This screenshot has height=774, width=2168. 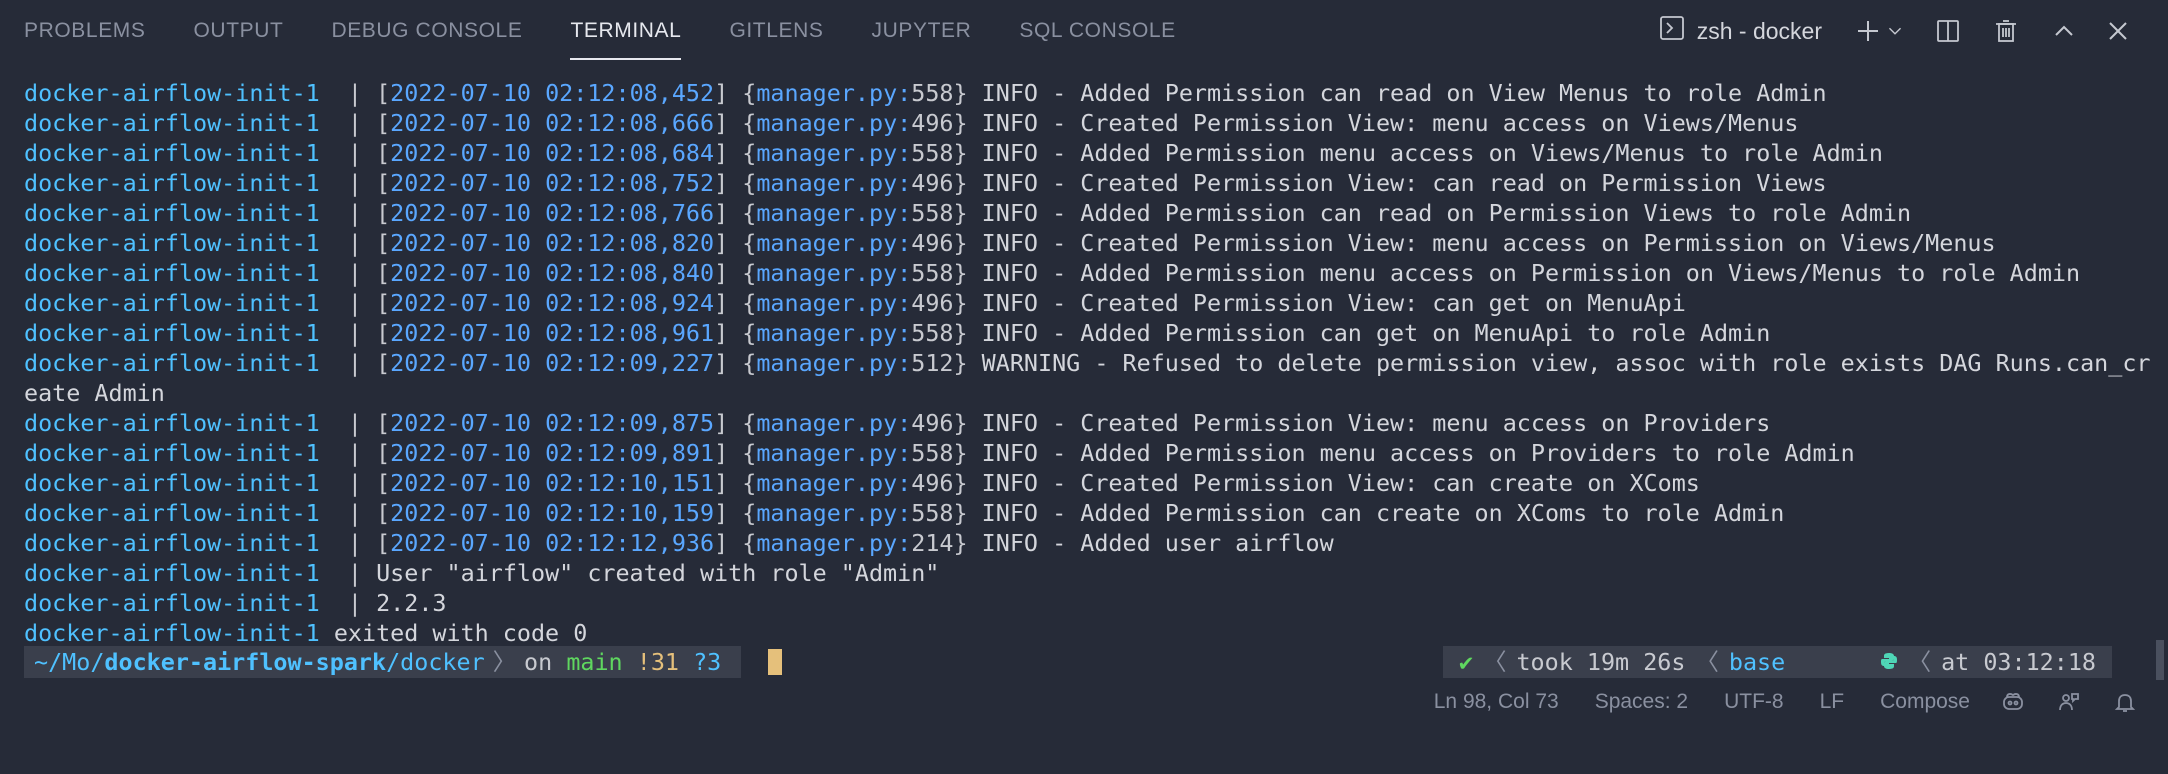 What do you see at coordinates (85, 31) in the screenshot?
I see `tab-problems: PROBLEMS` at bounding box center [85, 31].